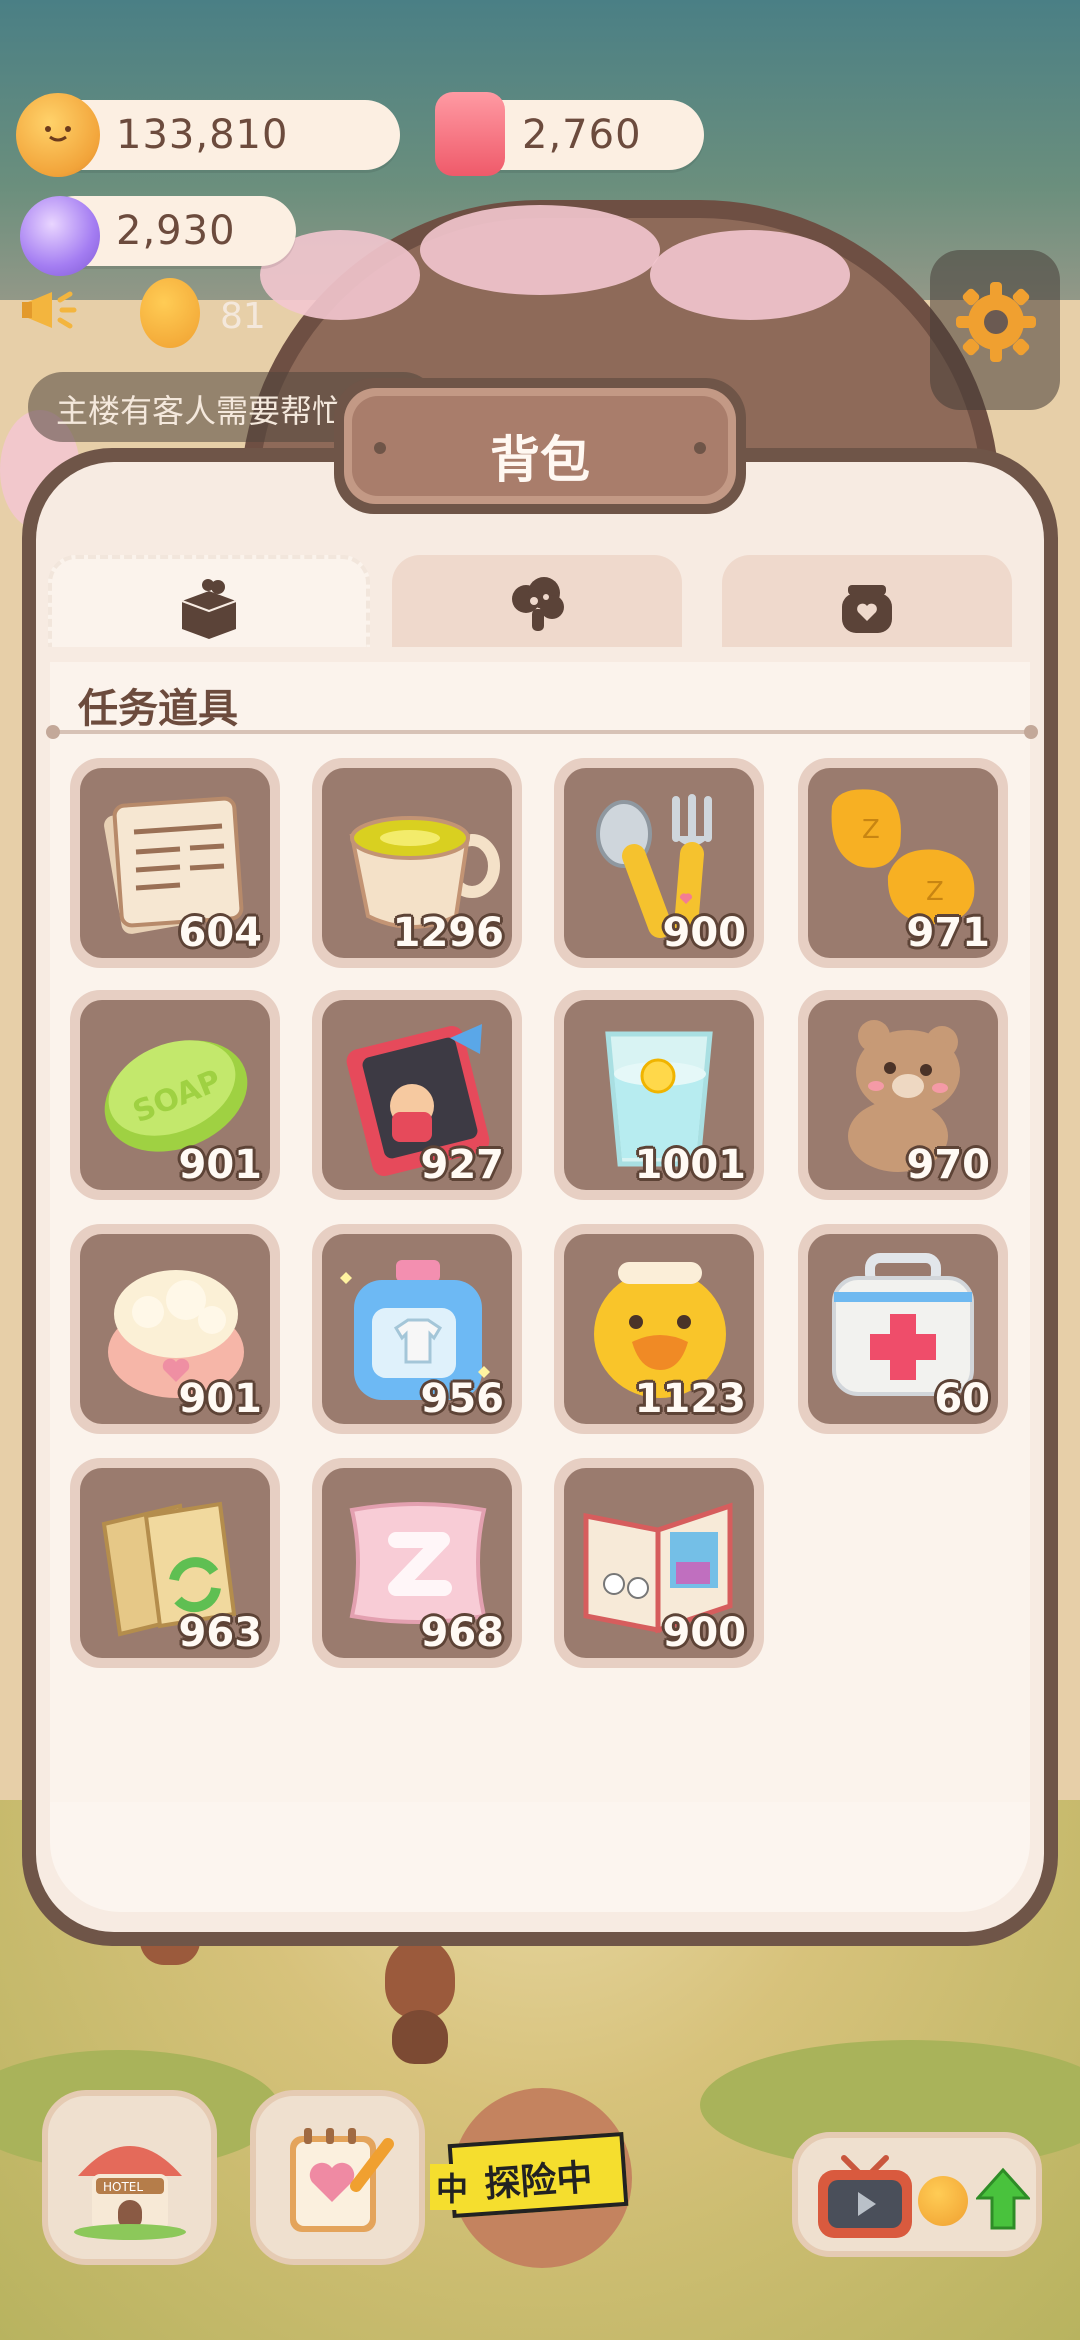 This screenshot has width=1080, height=2340. What do you see at coordinates (60, 236) in the screenshot?
I see `candy-gem-icon` at bounding box center [60, 236].